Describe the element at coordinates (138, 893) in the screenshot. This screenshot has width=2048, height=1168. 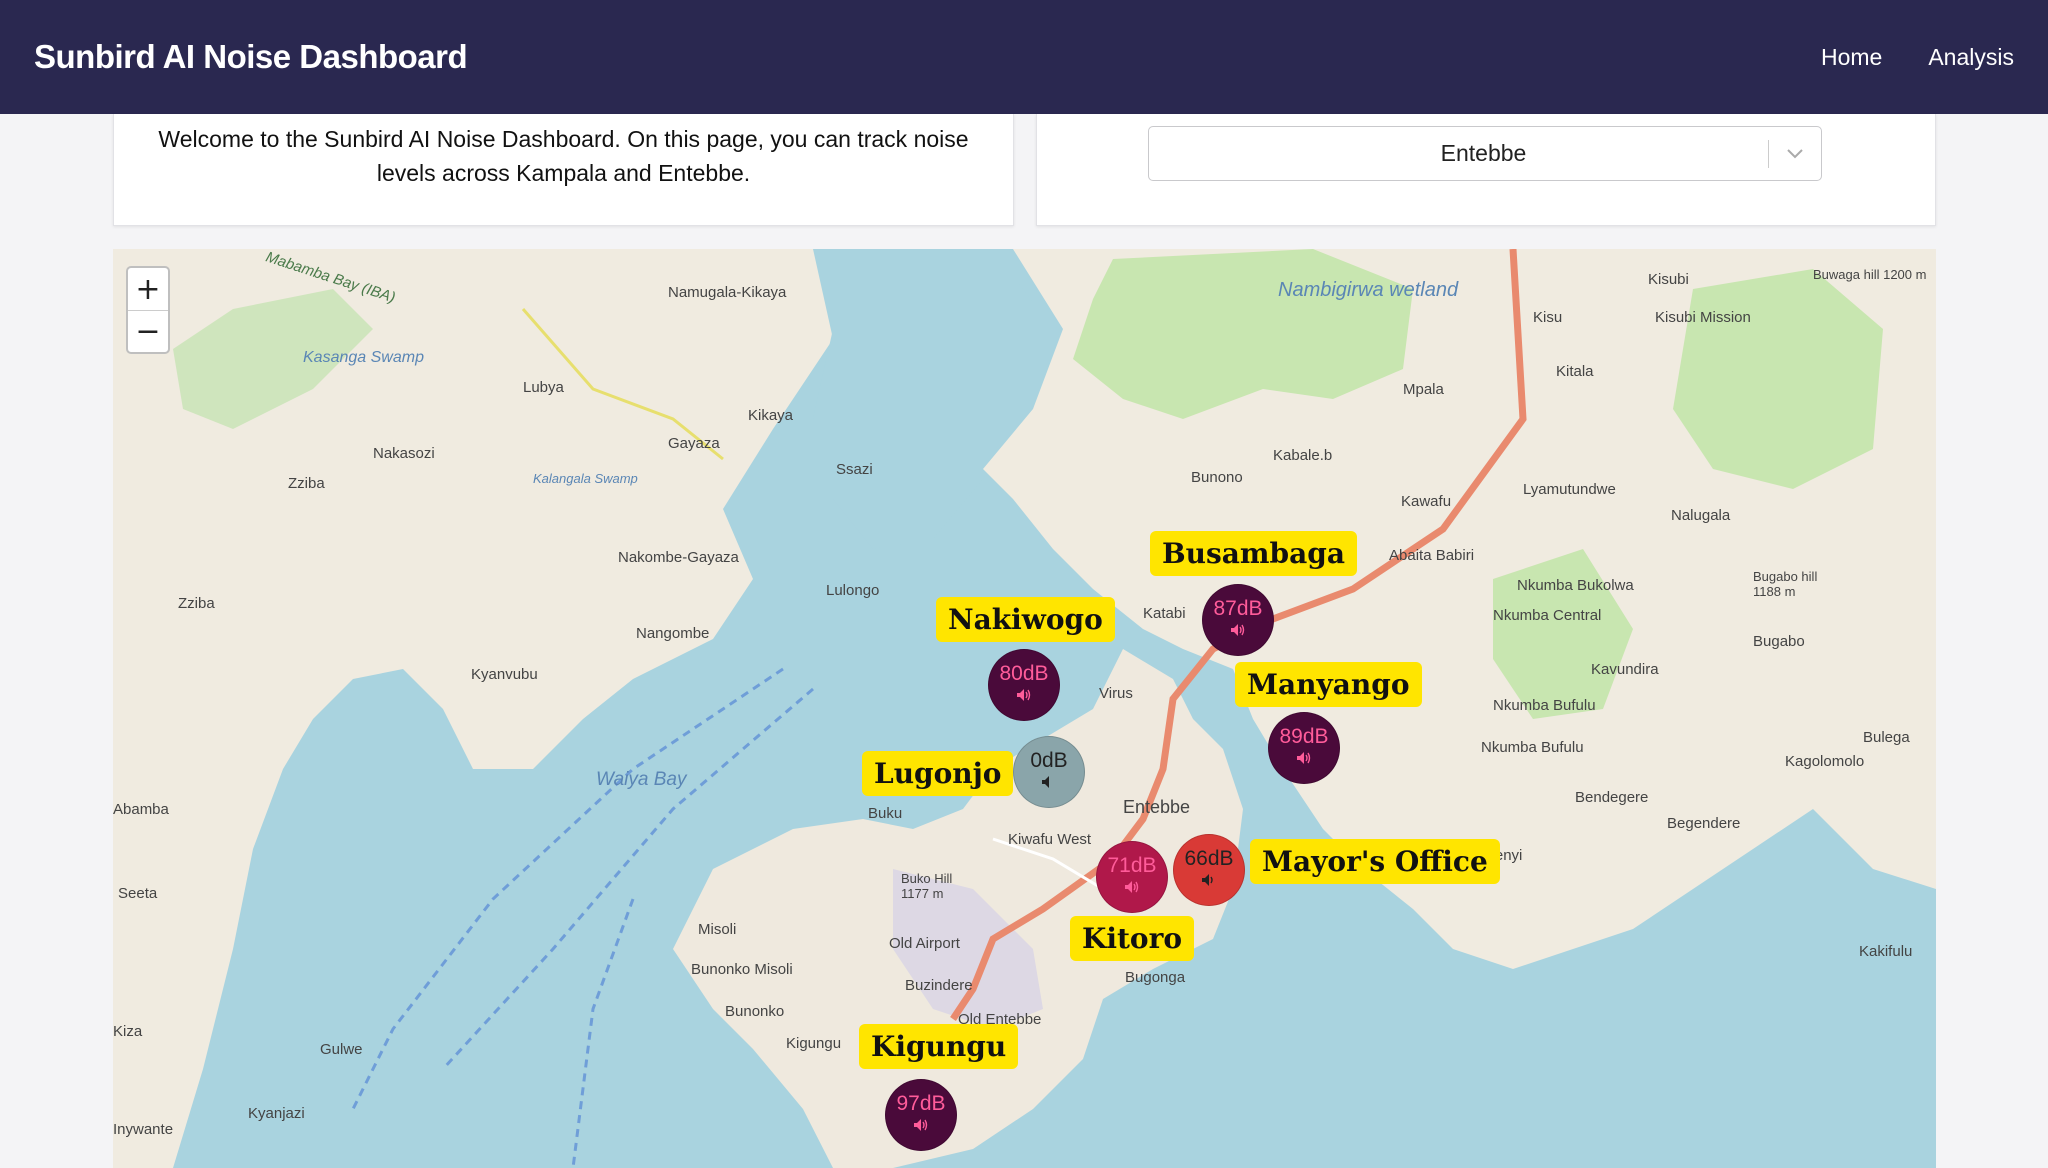
I see `map-place-label: Seeta` at that location.